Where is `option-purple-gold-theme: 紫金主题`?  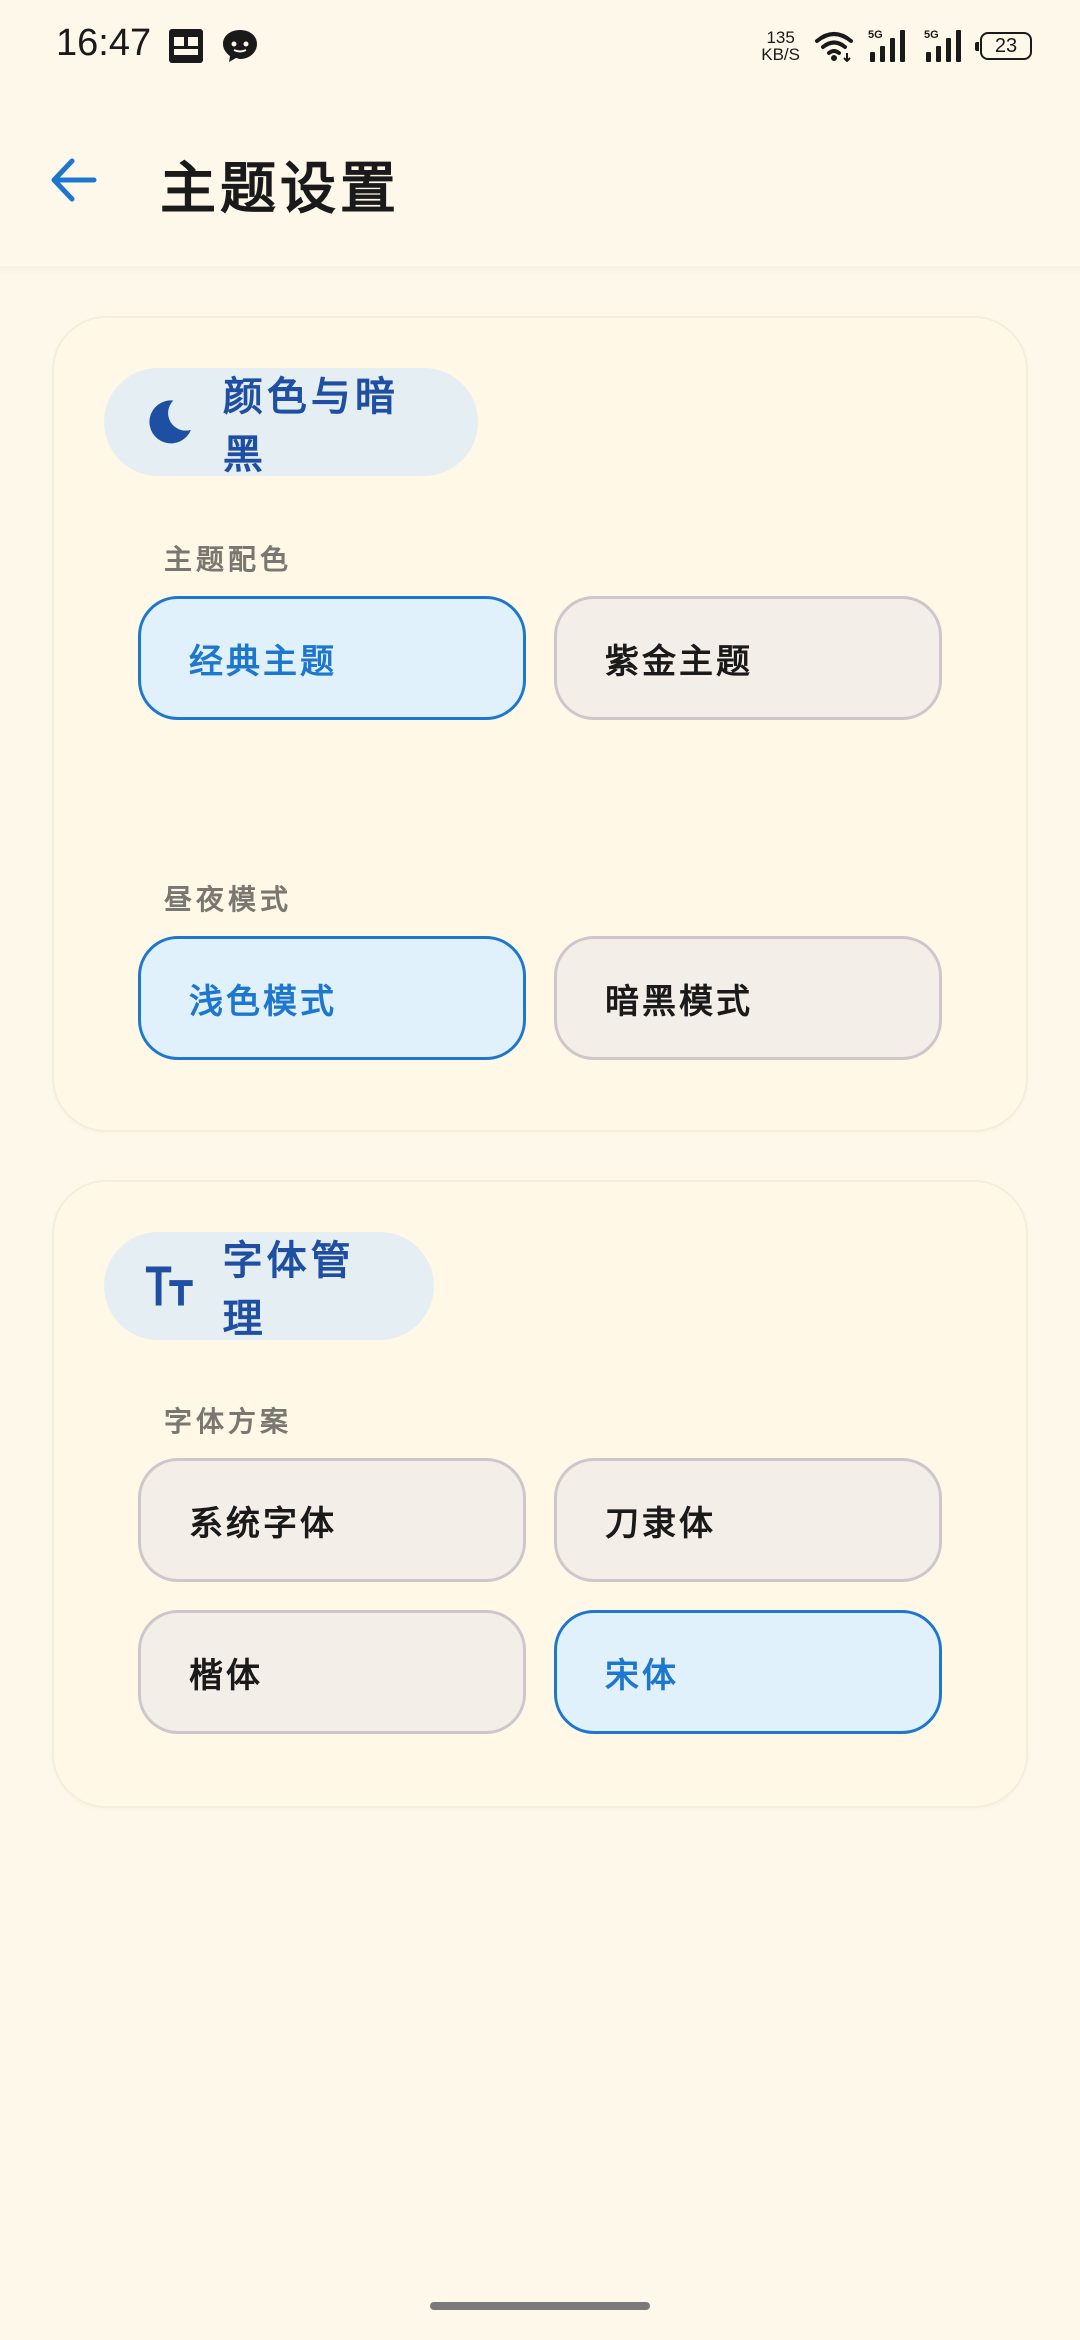 option-purple-gold-theme: 紫金主题 is located at coordinates (748, 658).